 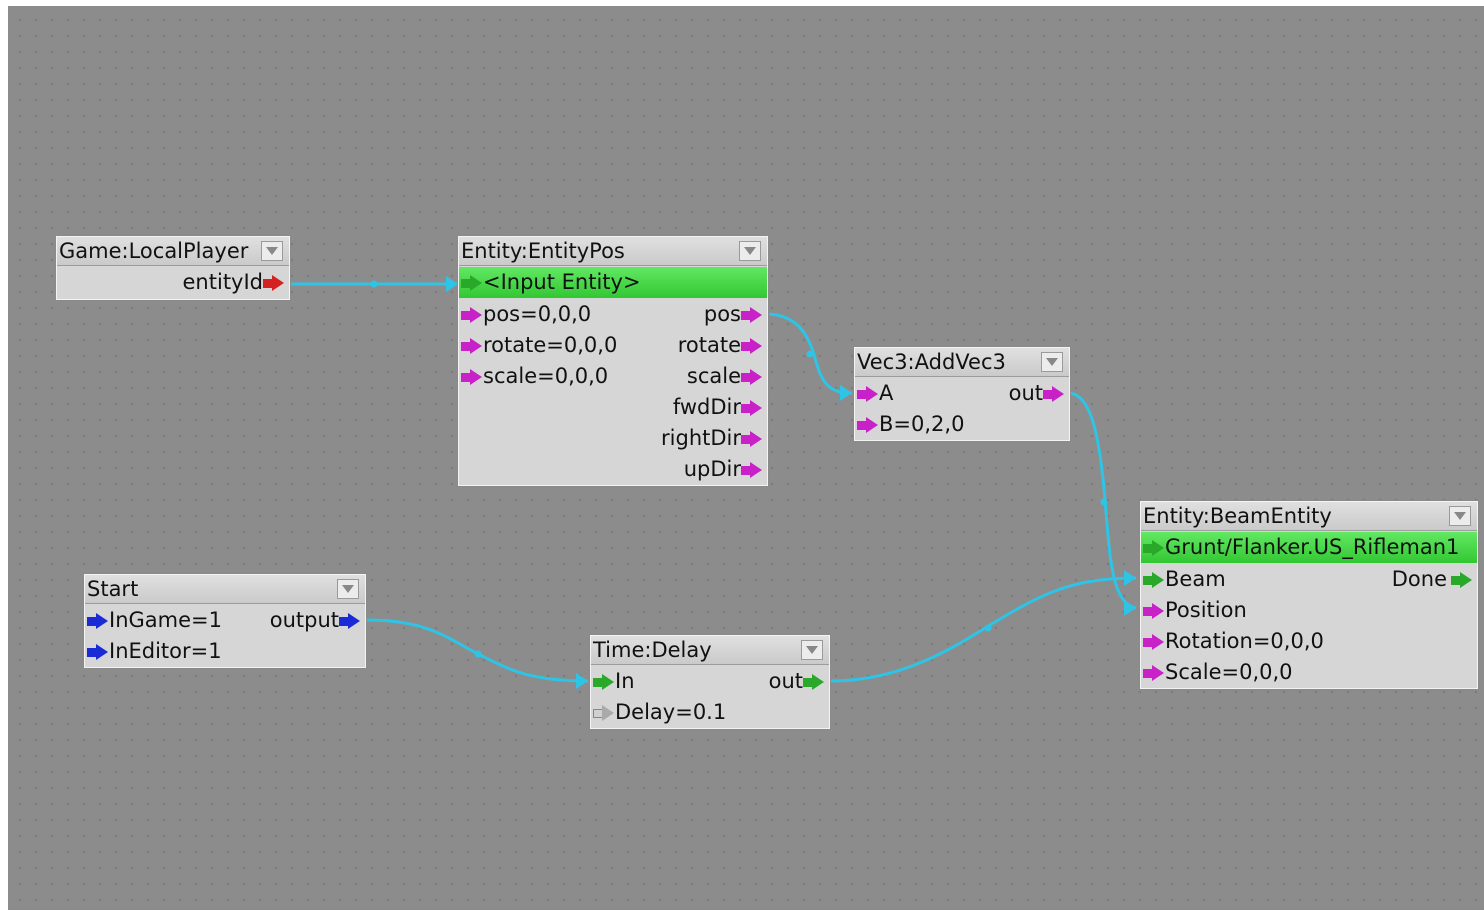 What do you see at coordinates (710, 682) in the screenshot?
I see `node-time-delay: Time:Delay In Delay=0.1 out` at bounding box center [710, 682].